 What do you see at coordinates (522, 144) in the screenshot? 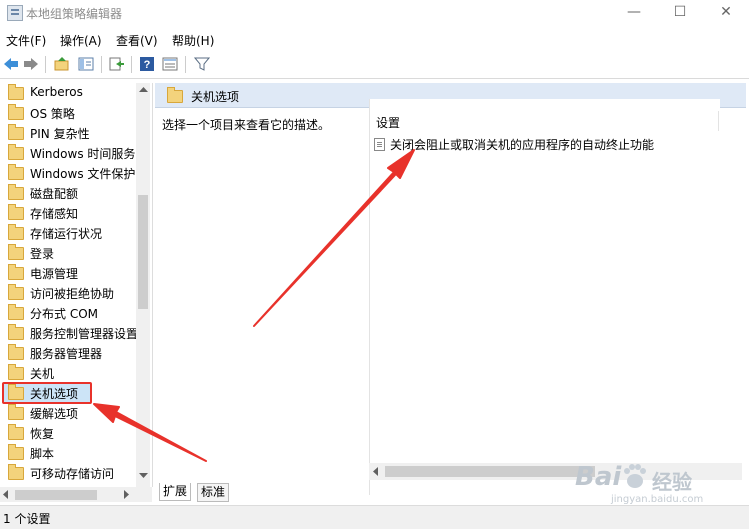
I see `setting-label: 关闭会阻止或取消关机的应用程序的自动终止功能` at bounding box center [522, 144].